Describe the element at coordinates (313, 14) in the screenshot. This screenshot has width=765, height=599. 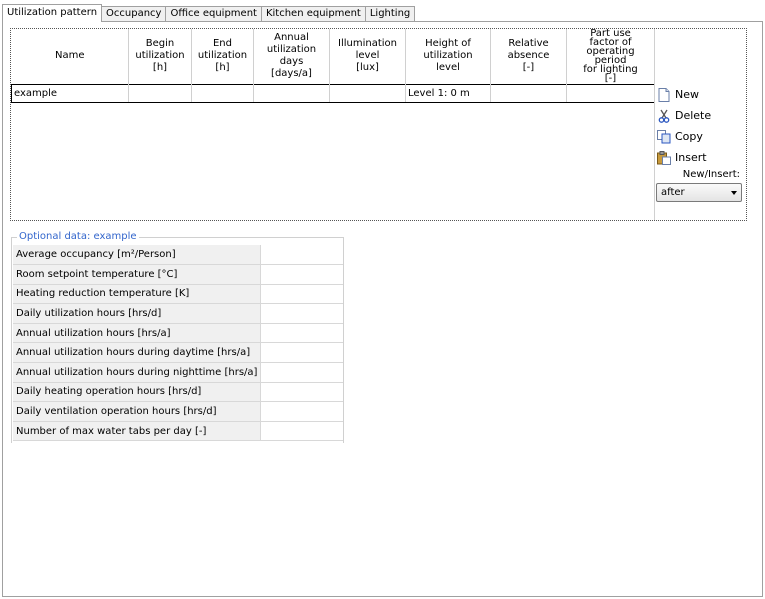
I see `tab-kitchen-equipment: Kitchen equipment` at that location.